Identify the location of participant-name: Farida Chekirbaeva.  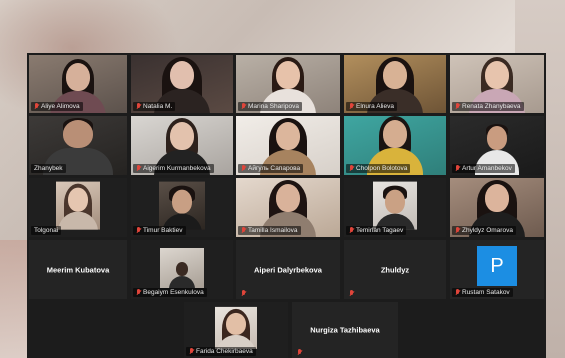
(224, 351).